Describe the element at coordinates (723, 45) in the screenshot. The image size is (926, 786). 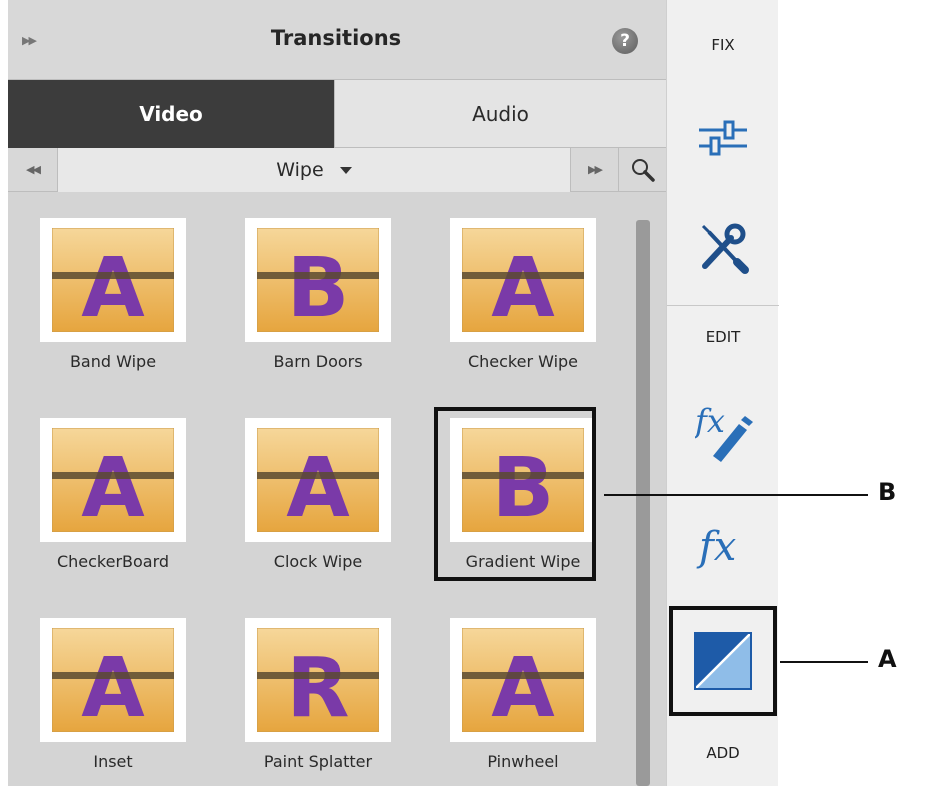
I see `fix-group-label: FIX` at that location.